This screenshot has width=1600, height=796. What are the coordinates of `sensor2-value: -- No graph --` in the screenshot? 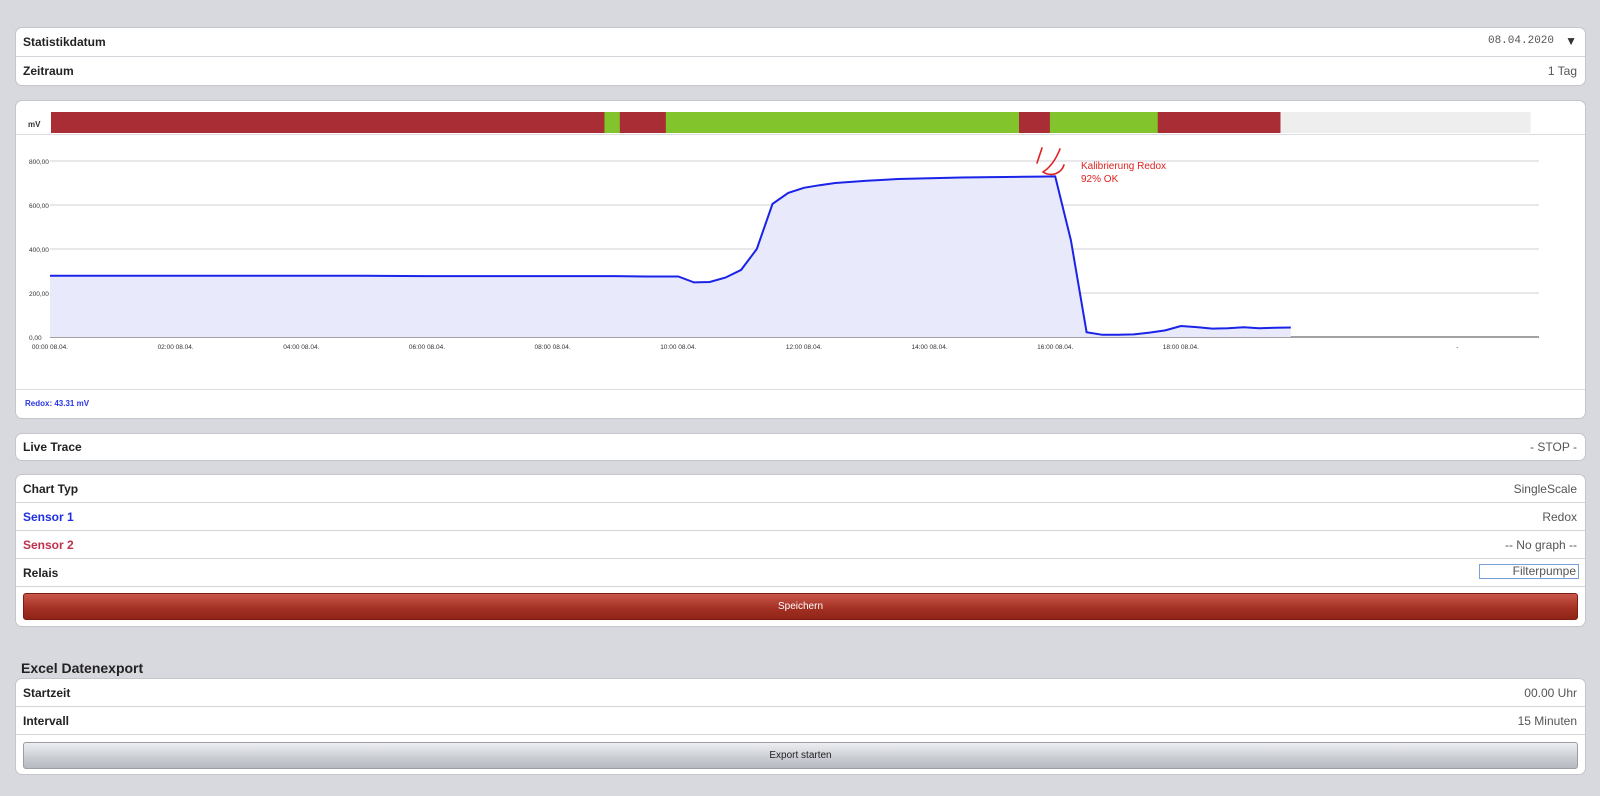 It's located at (1541, 545).